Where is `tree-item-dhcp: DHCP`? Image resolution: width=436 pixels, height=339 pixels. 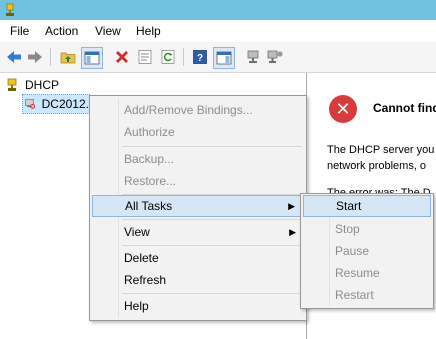
tree-item-dhcp: DHCP is located at coordinates (32, 85).